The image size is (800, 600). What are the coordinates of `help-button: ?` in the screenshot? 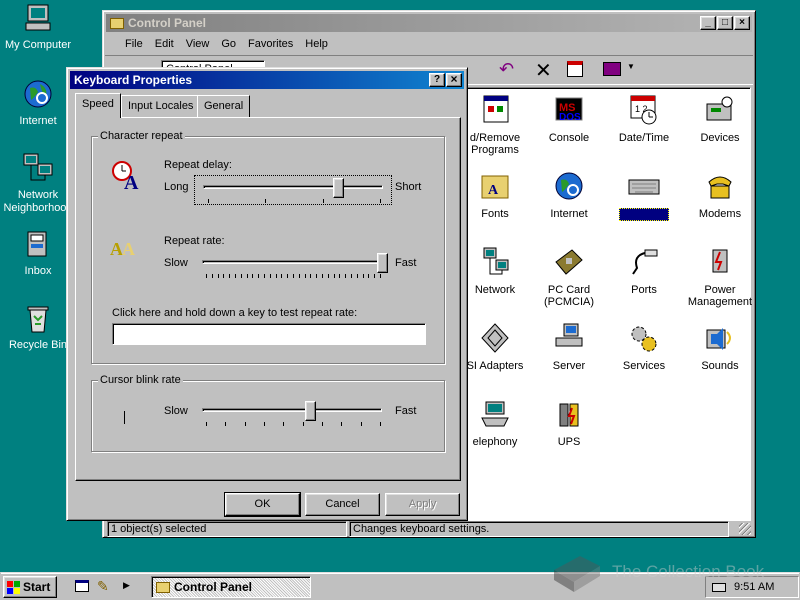 It's located at (437, 80).